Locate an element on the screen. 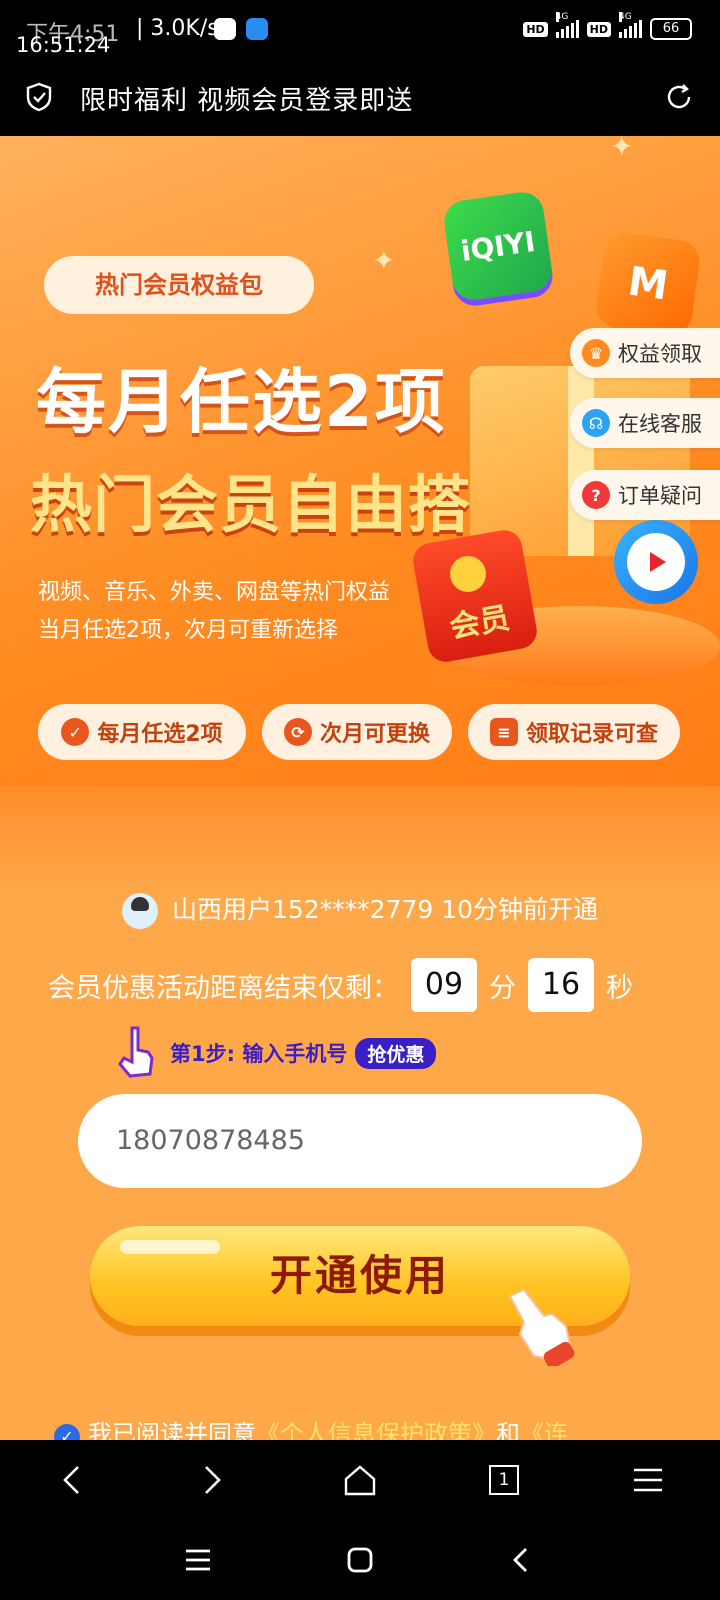 The width and height of the screenshot is (720, 1600). browser-title-bar: 限时福利 视频会员登录即送 is located at coordinates (360, 98).